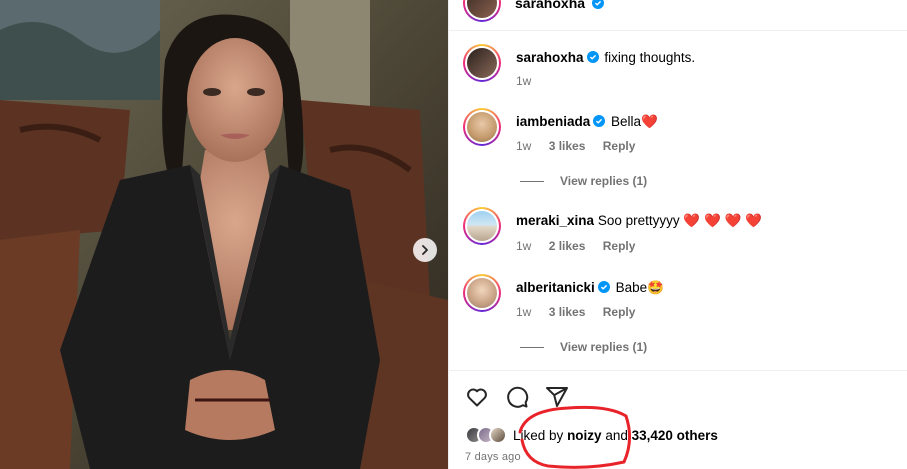 This screenshot has width=907, height=469. I want to click on comment-emoji: ❤️, so click(649, 121).